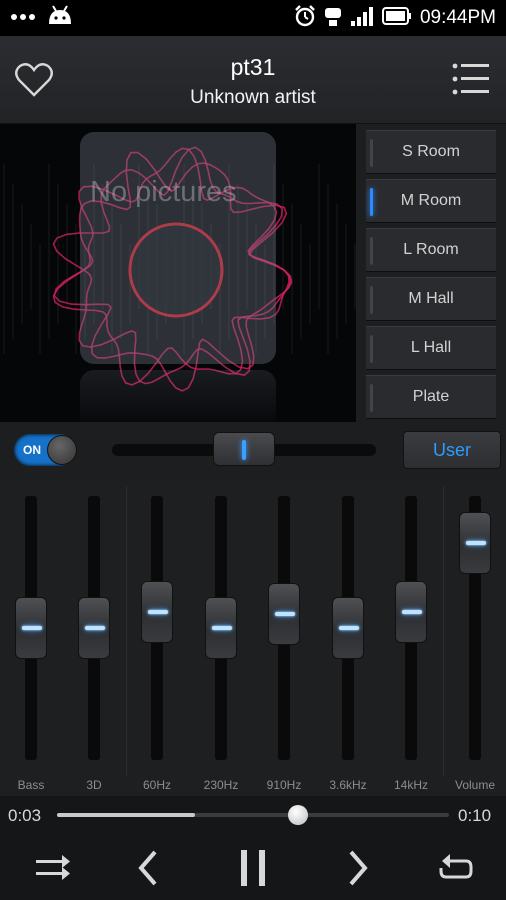 The image size is (506, 900). What do you see at coordinates (221, 785) in the screenshot?
I see `eq-band-label: 230Hz` at bounding box center [221, 785].